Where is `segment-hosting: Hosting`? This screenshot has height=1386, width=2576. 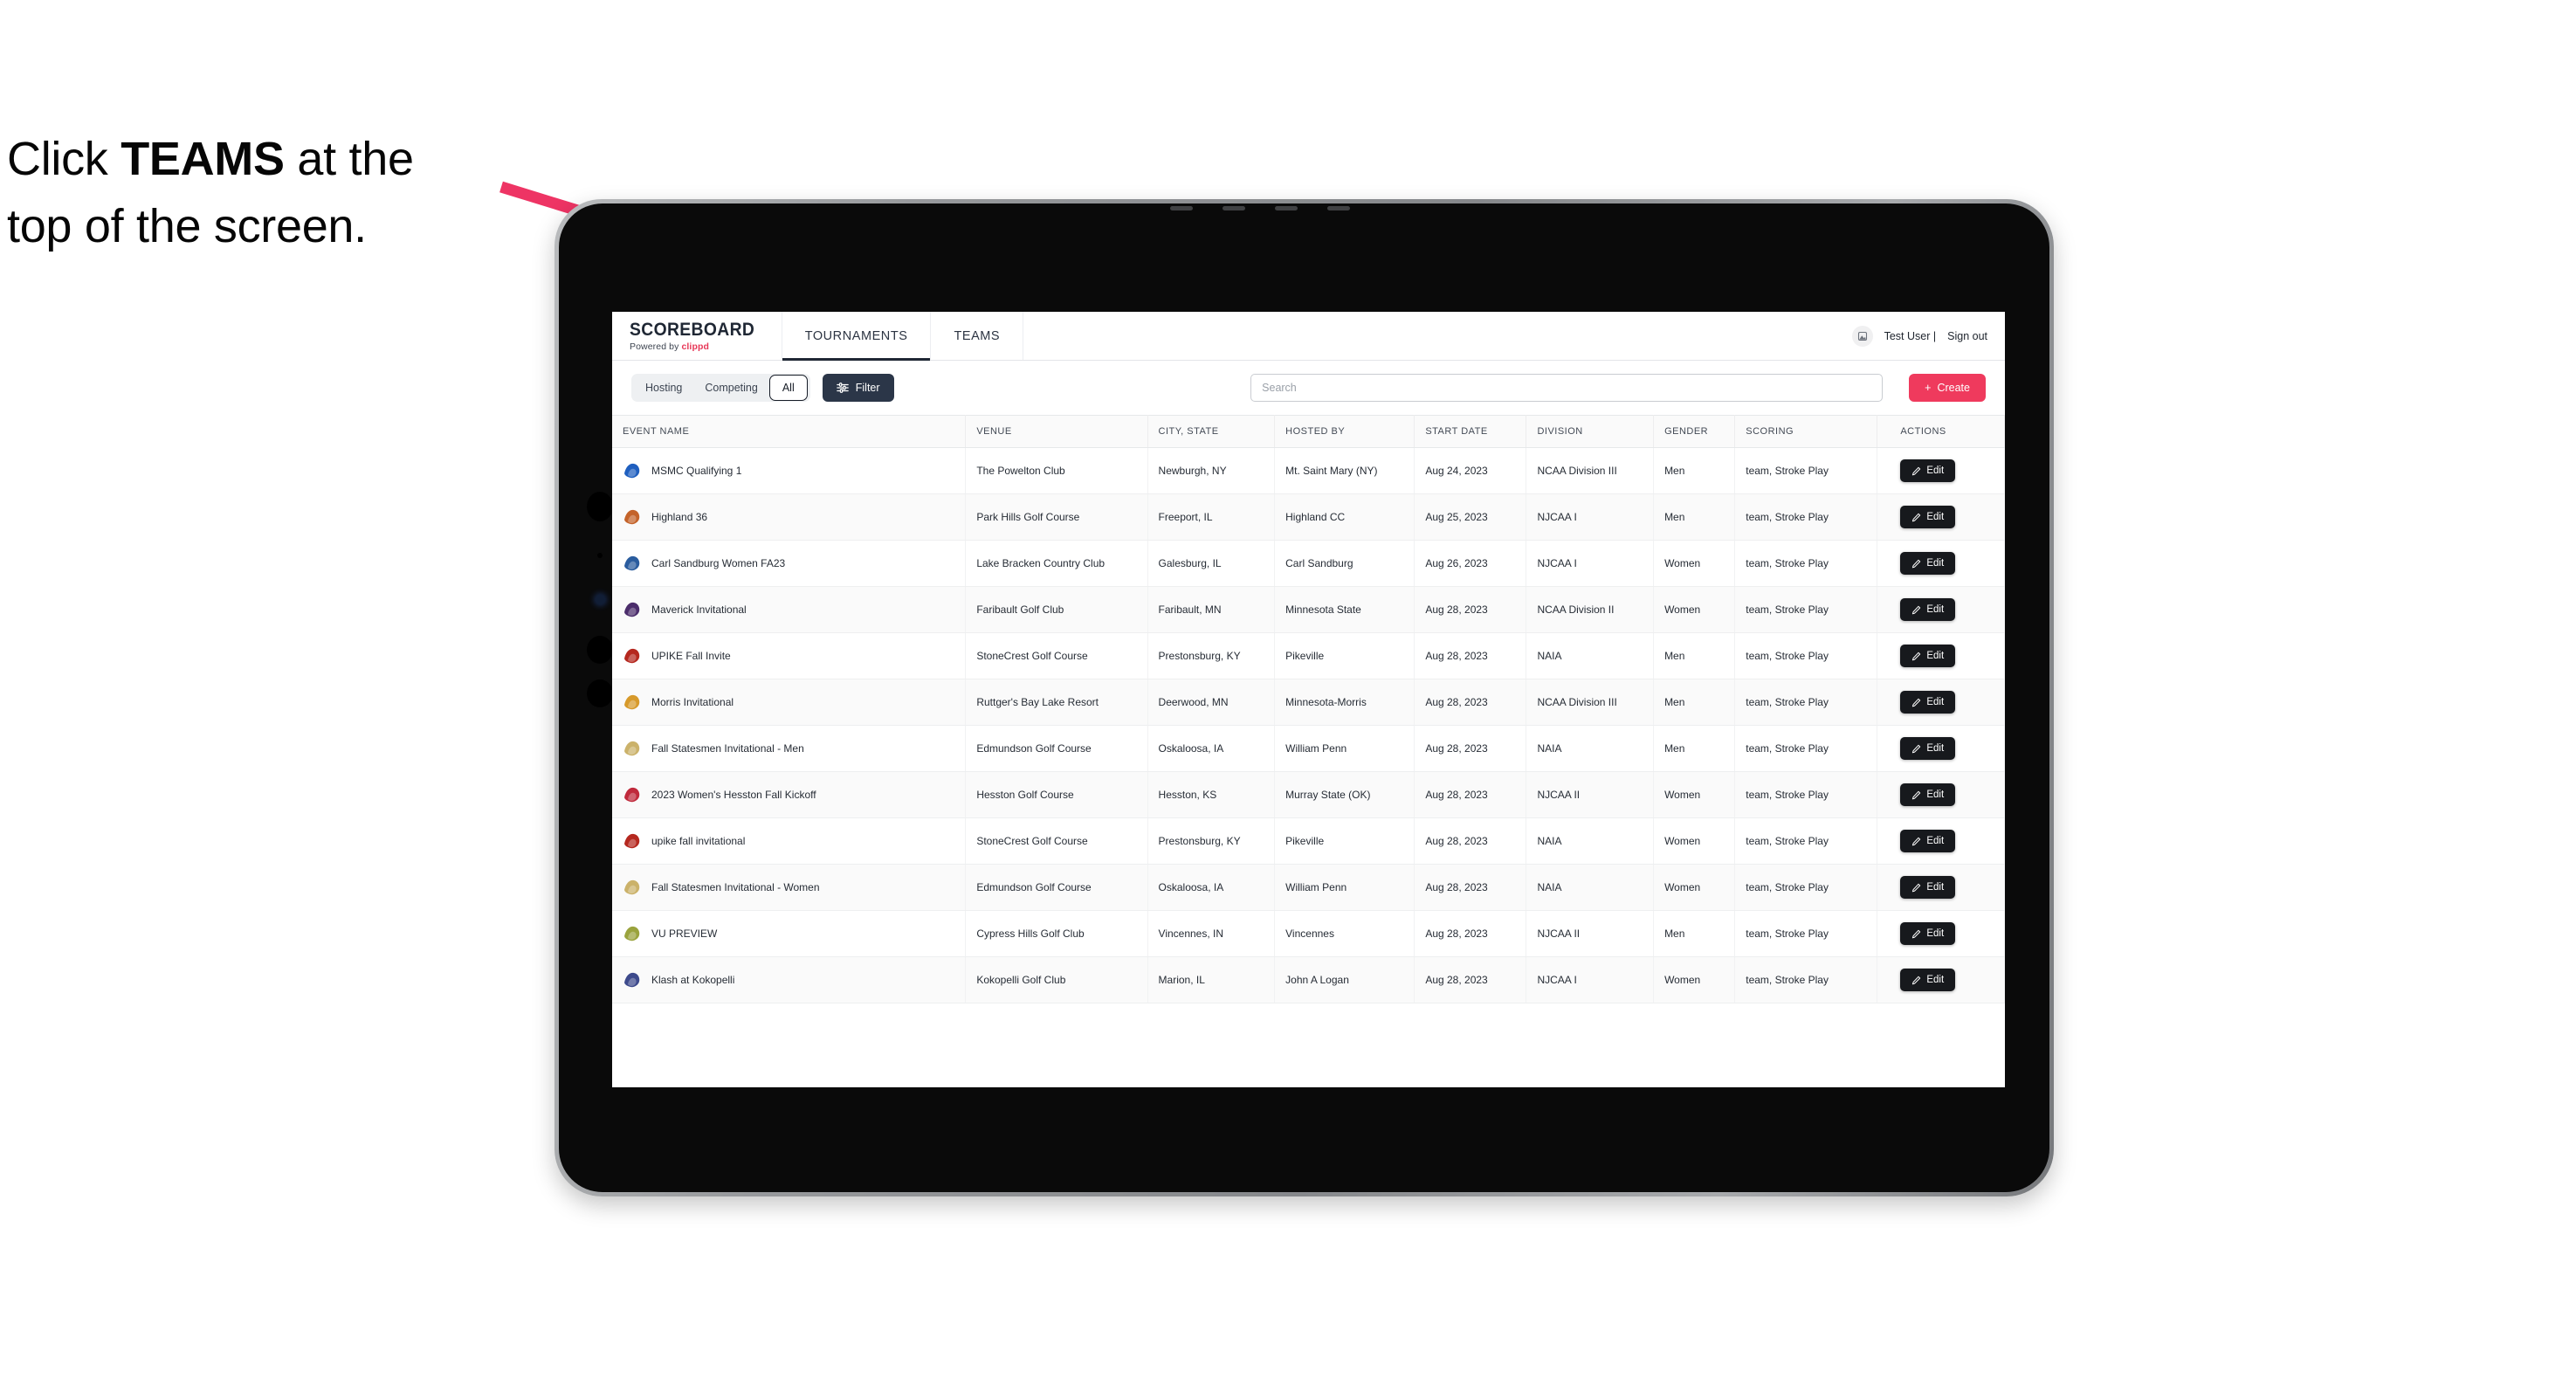 segment-hosting: Hosting is located at coordinates (663, 388).